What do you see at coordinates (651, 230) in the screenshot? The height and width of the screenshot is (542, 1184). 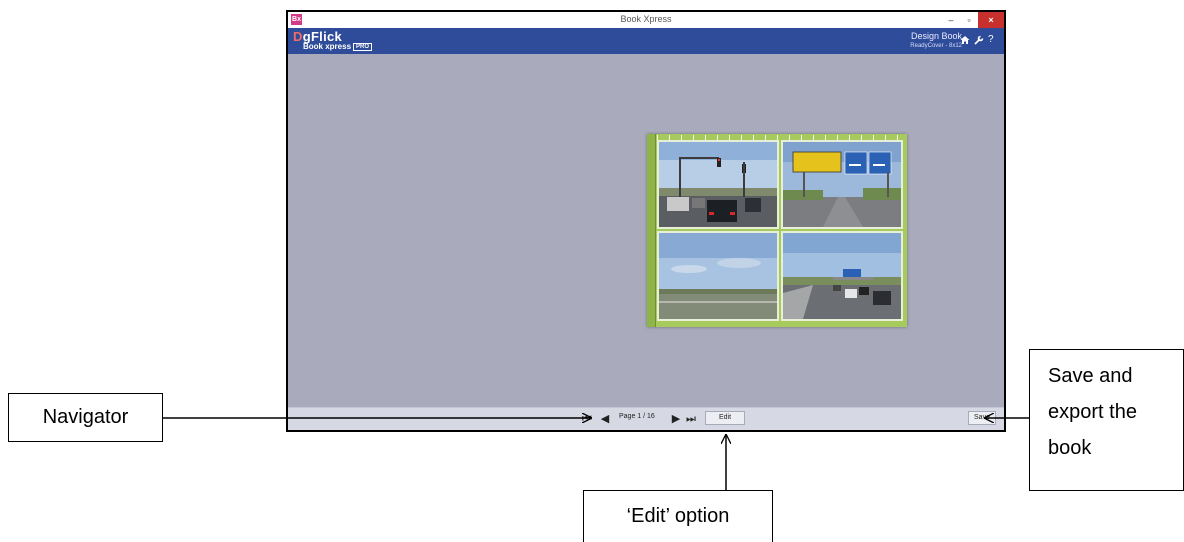 I see `book-binding` at bounding box center [651, 230].